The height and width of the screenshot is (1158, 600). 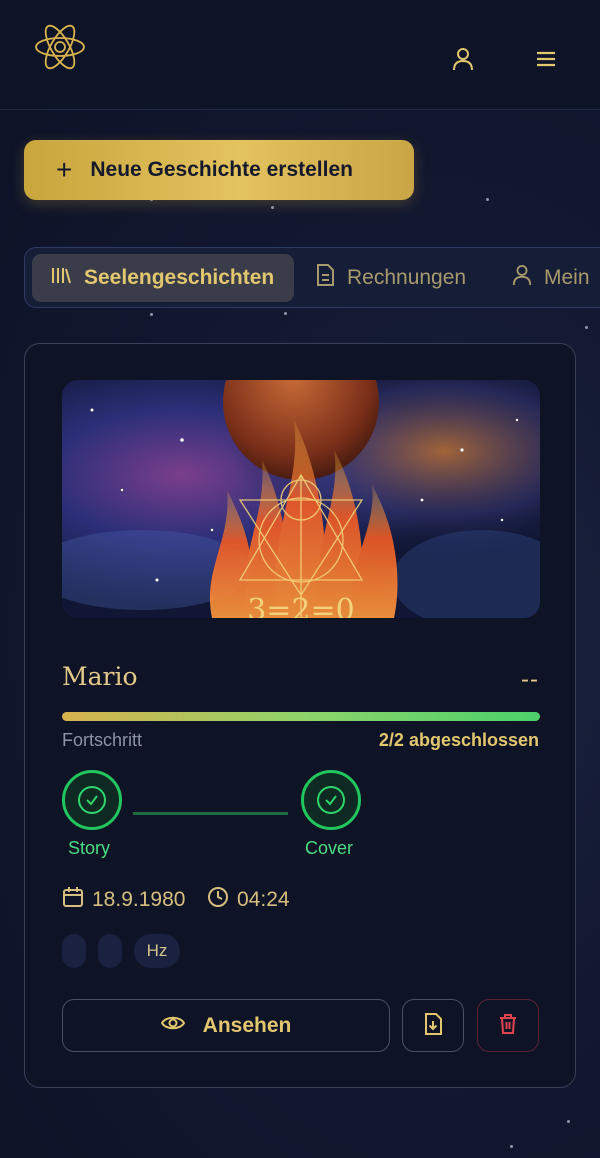 What do you see at coordinates (312, 277) in the screenshot?
I see `tab-bar: Seelengeschichten Rechnungen Mein` at bounding box center [312, 277].